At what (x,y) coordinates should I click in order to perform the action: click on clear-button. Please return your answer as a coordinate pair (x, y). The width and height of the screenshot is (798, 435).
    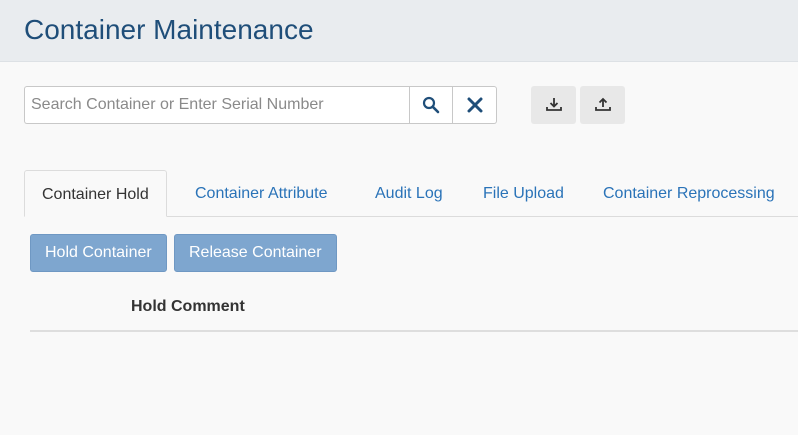
    Looking at the image, I should click on (475, 105).